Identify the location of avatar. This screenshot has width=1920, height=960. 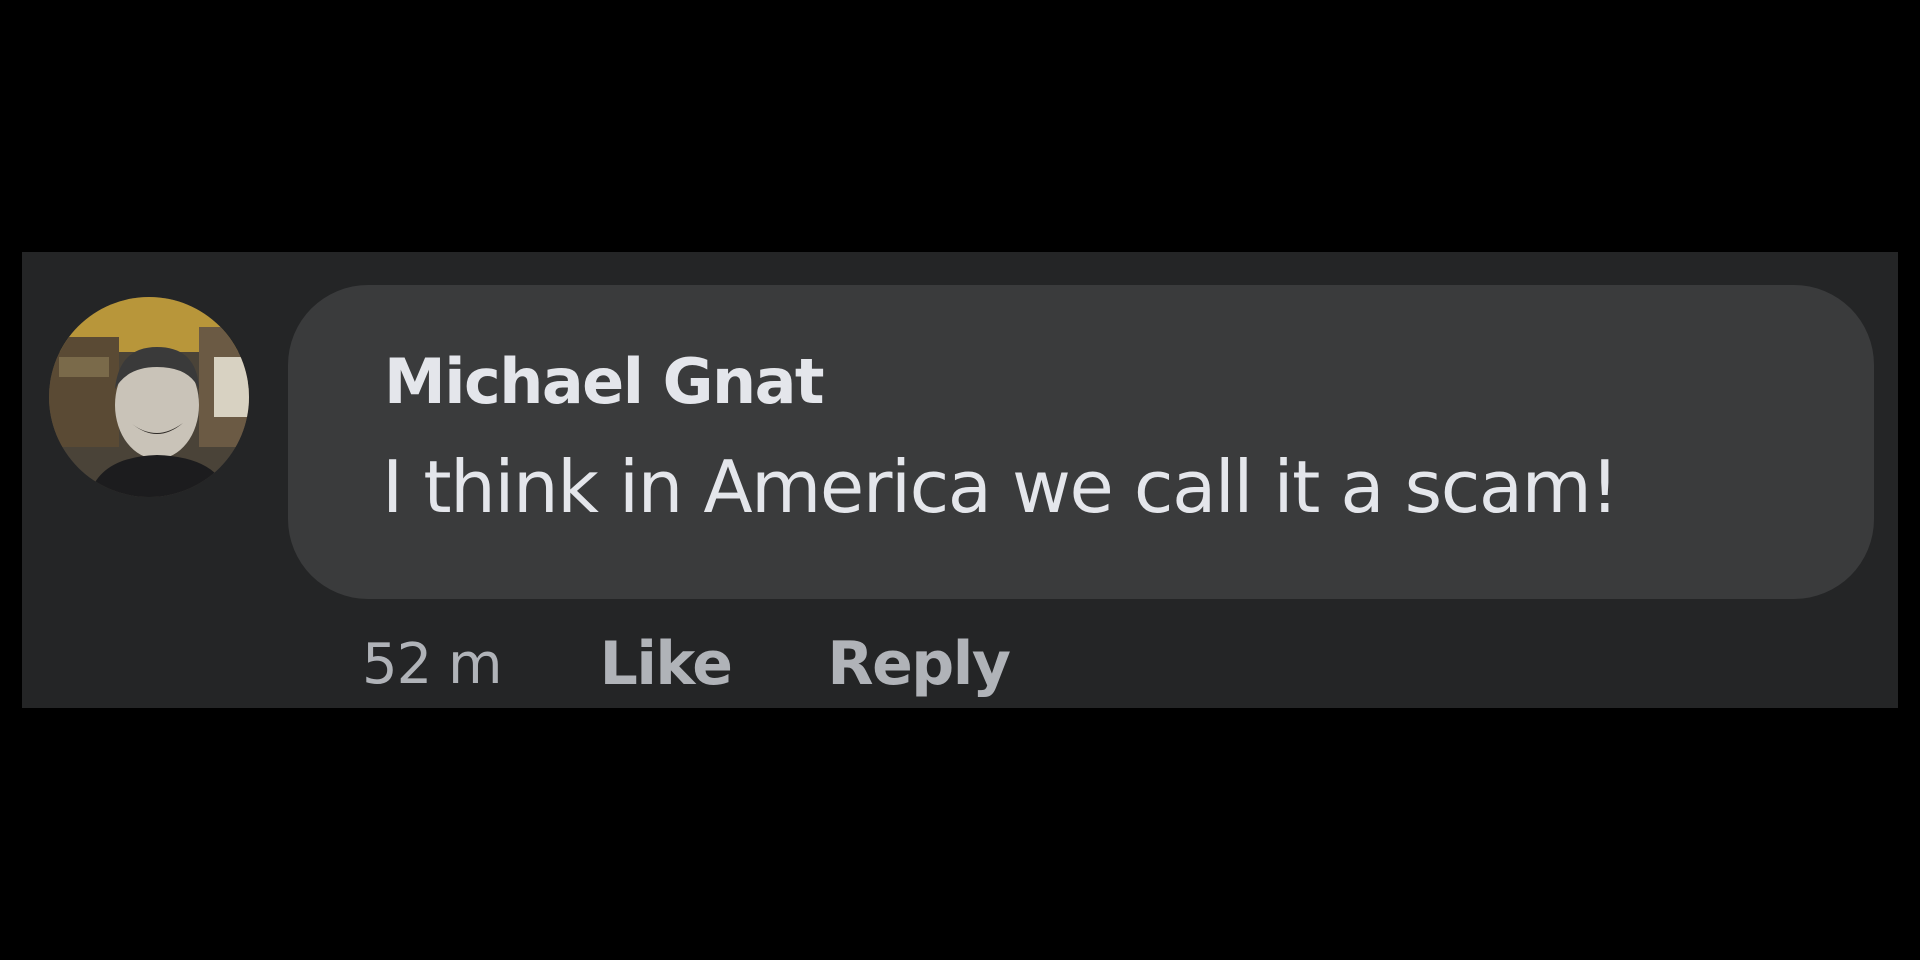
(149, 397).